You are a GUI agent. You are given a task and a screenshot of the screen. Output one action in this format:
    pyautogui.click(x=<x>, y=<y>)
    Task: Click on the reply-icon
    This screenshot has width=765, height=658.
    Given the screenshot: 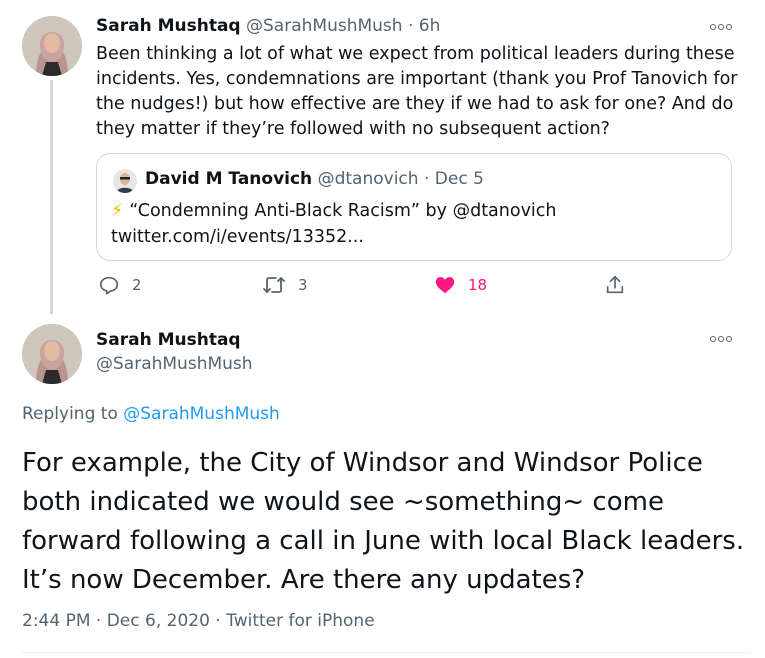 What is the action you would take?
    pyautogui.click(x=109, y=285)
    